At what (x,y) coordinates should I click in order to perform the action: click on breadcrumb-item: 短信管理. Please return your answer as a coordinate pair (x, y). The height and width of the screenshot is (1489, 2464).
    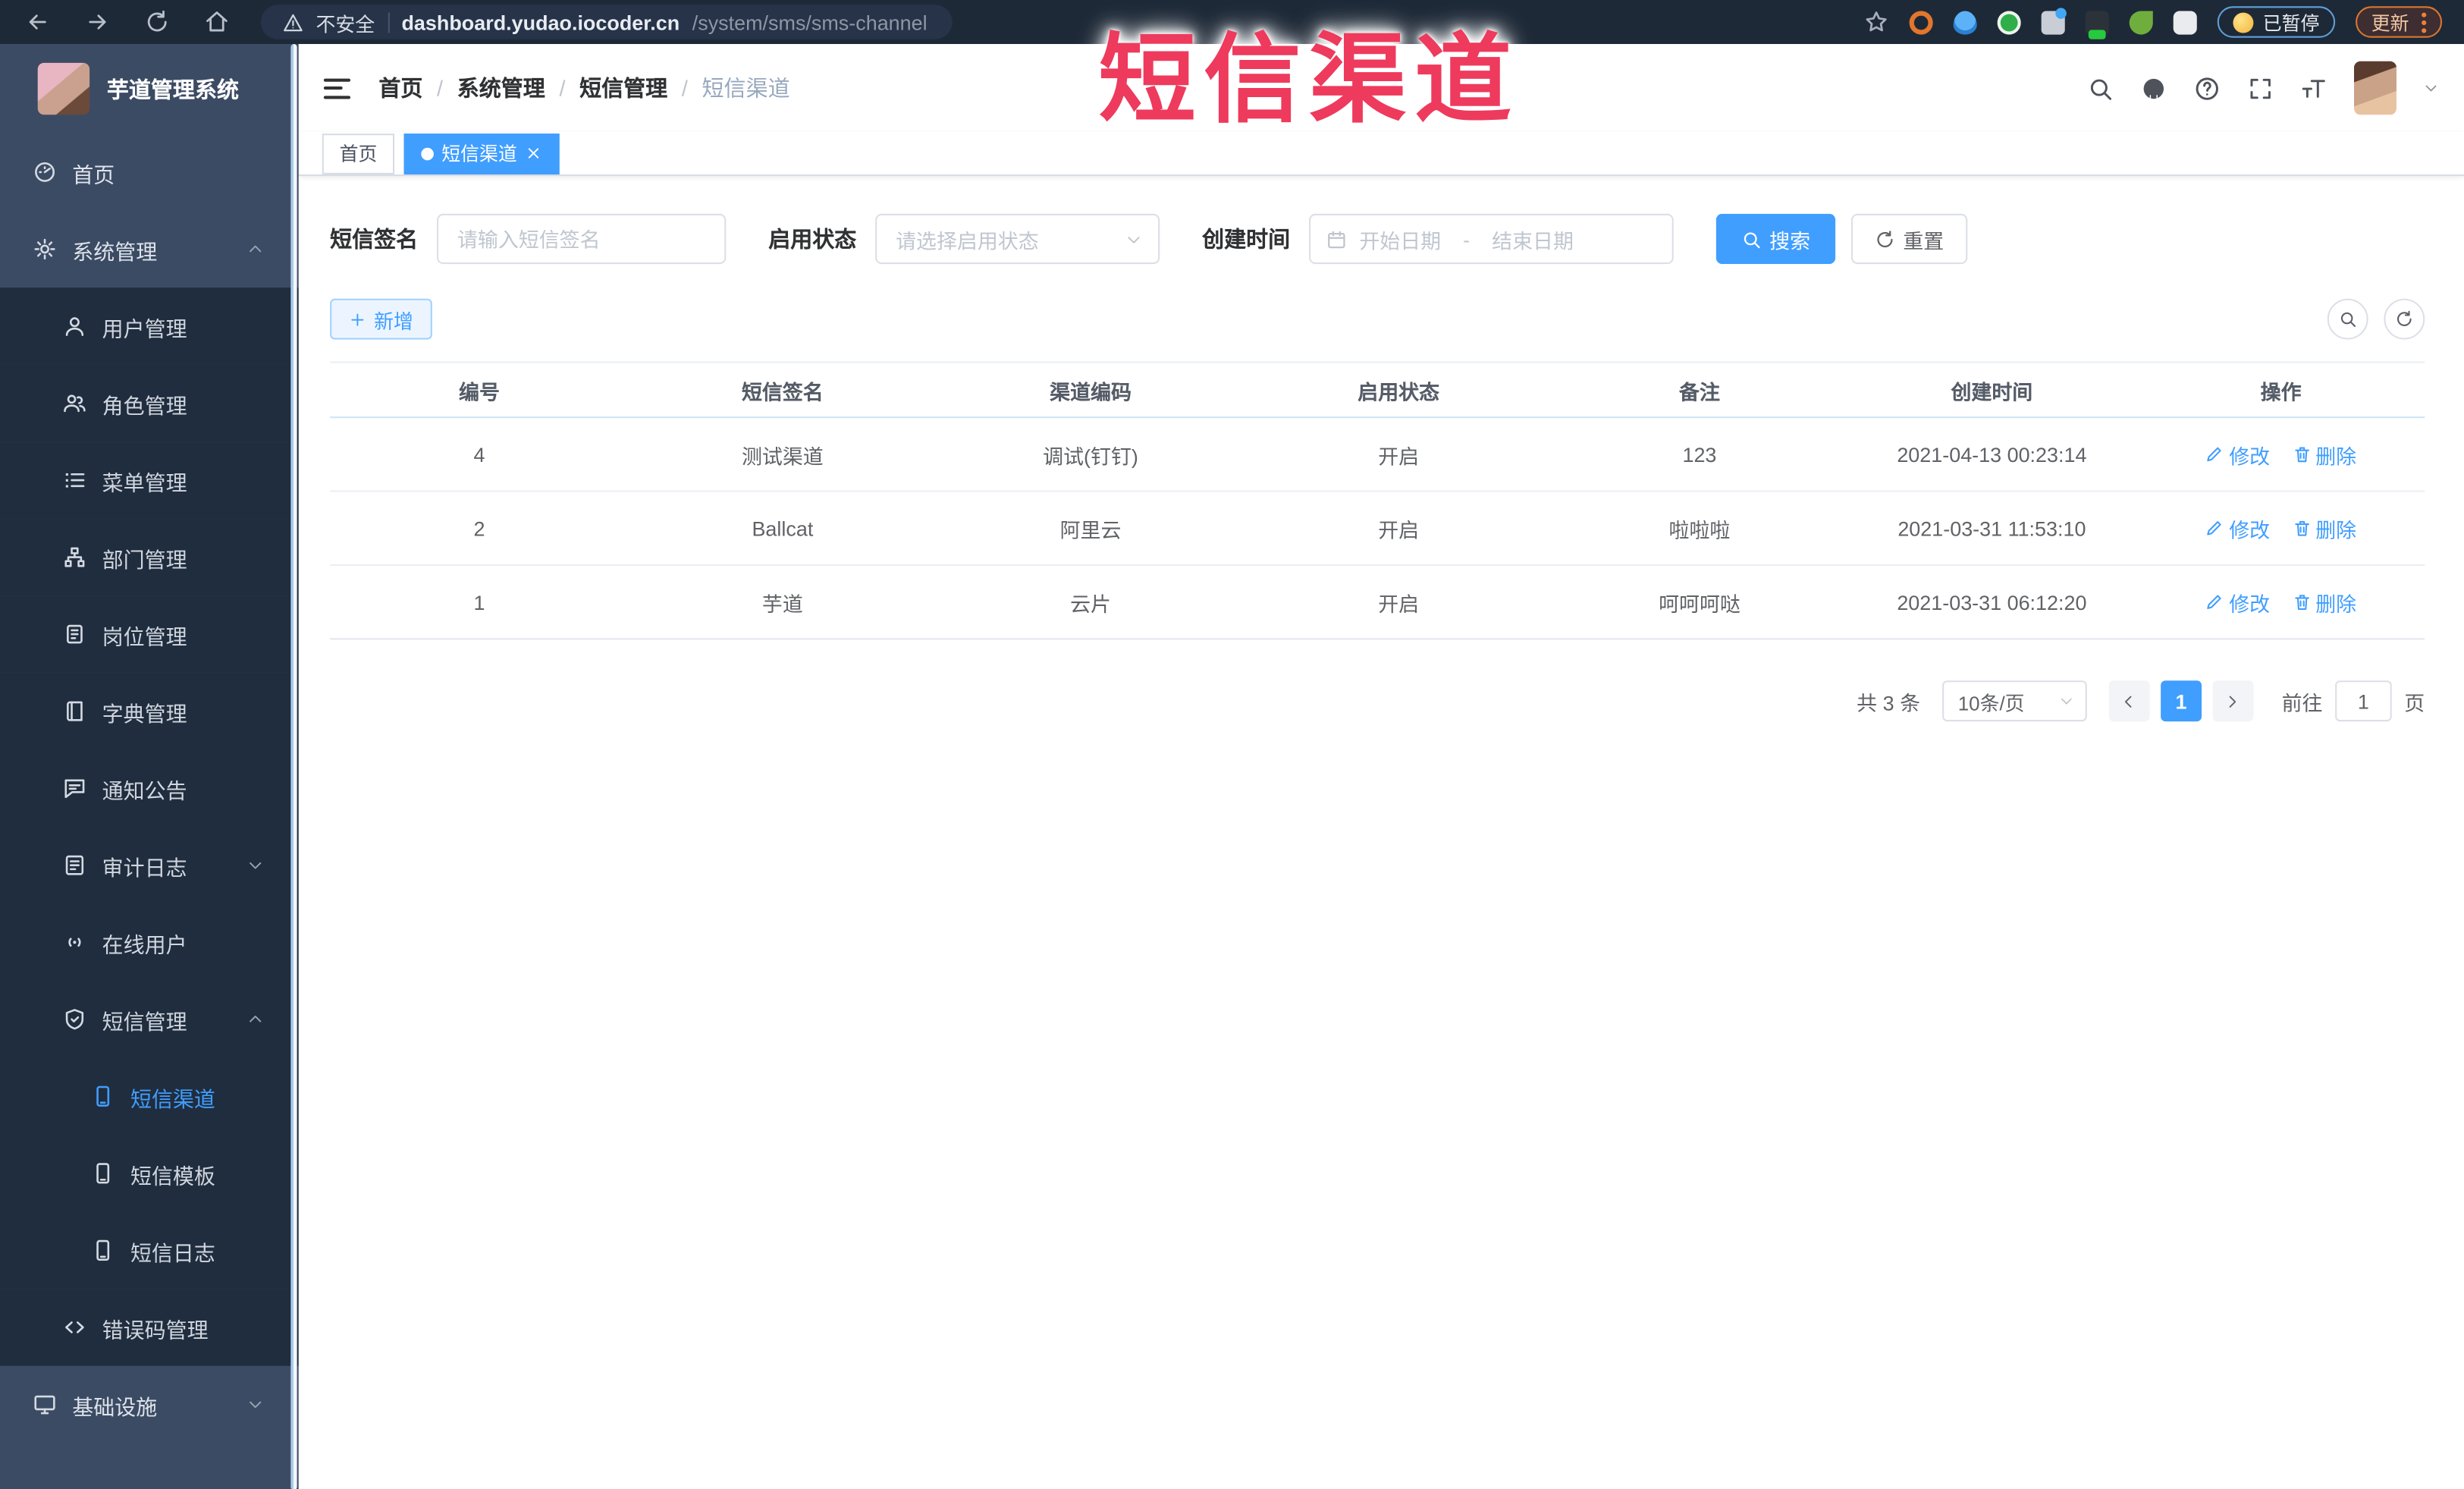
    Looking at the image, I should click on (623, 87).